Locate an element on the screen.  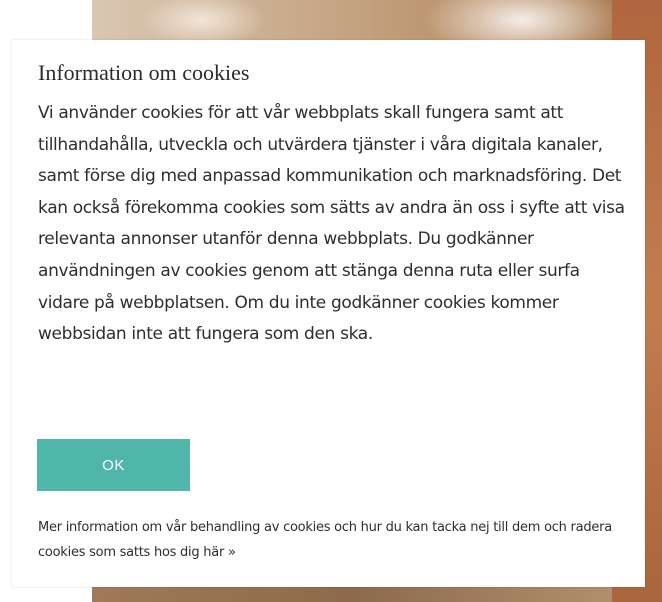
dialog-title: Information om cookies is located at coordinates (144, 72).